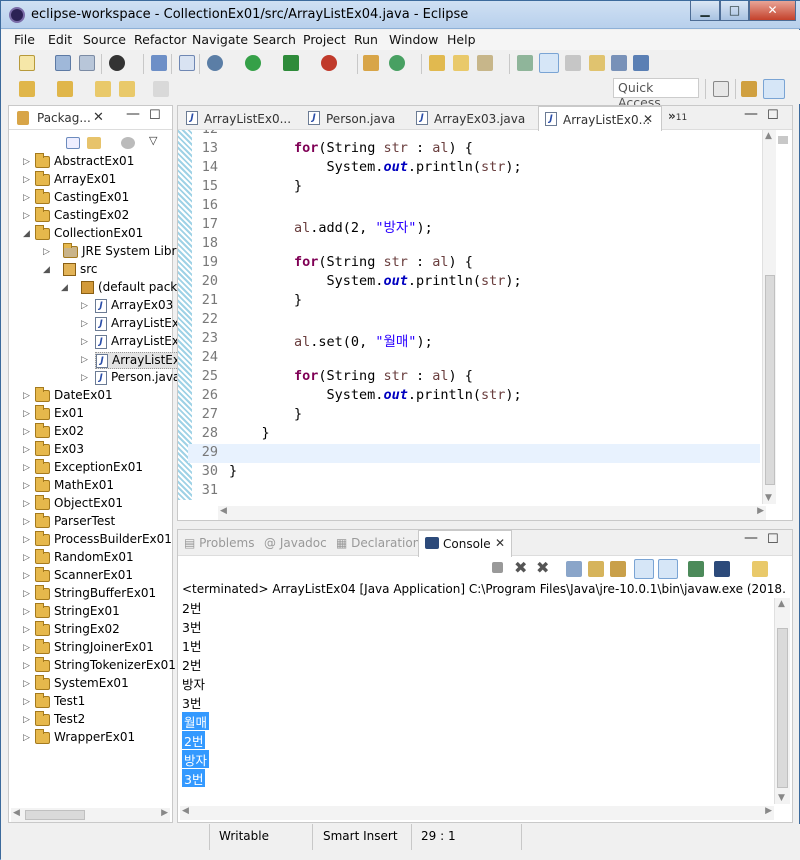 This screenshot has height=860, width=800. What do you see at coordinates (75, 520) in the screenshot?
I see `tree-project: ParserTest` at bounding box center [75, 520].